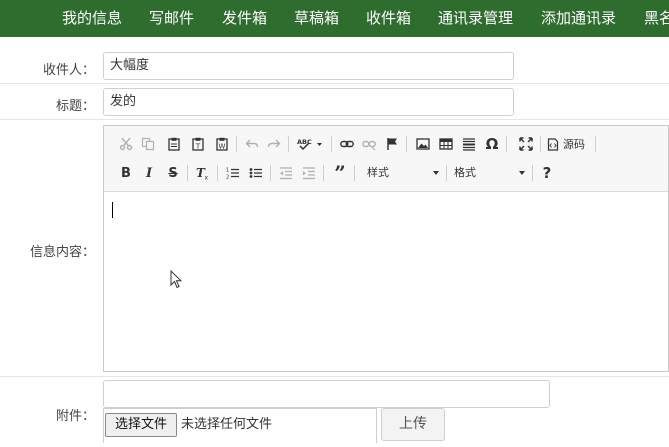  Describe the element at coordinates (316, 18) in the screenshot. I see `nav-drafts: 草稿箱` at that location.